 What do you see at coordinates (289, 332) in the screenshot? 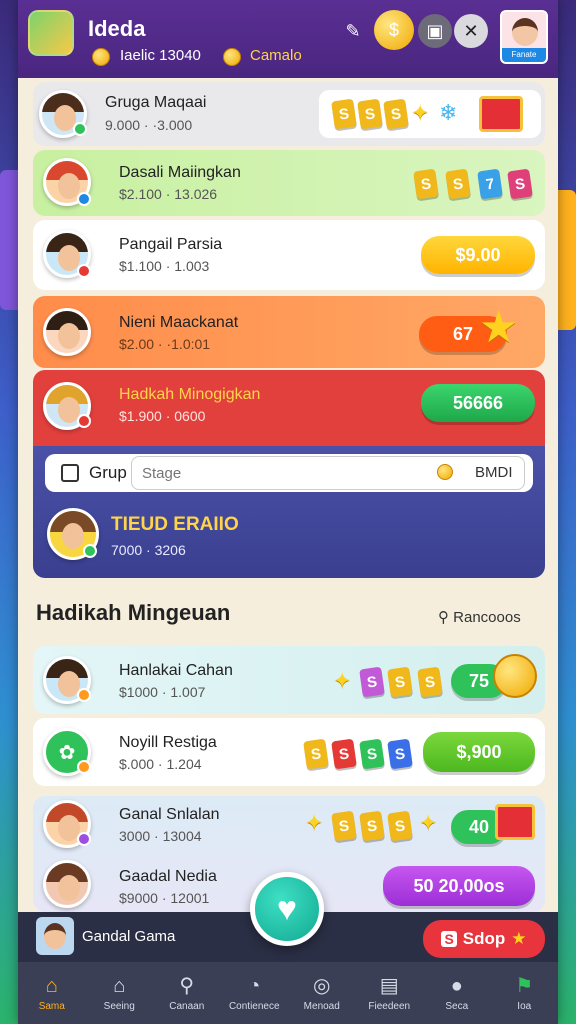
I see `list-item: Nieni Maackanat $2.00 · ·1.0:01 67 ★` at bounding box center [289, 332].